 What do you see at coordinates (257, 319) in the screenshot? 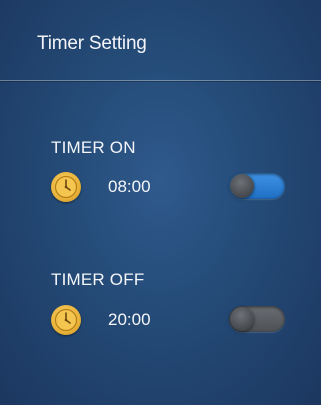
I see `timer-off-toggle` at bounding box center [257, 319].